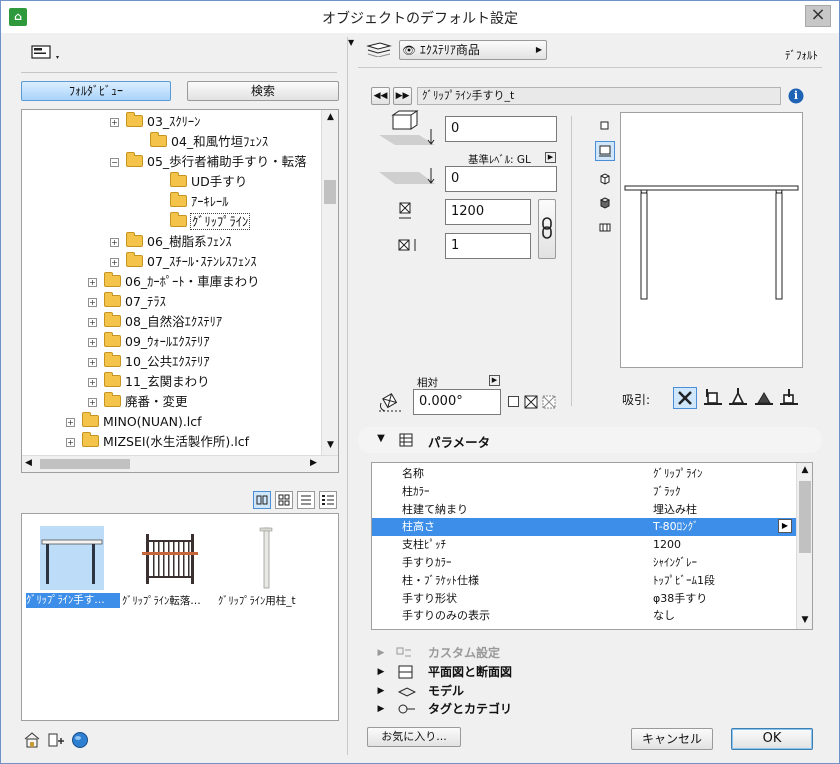 This screenshot has height=764, width=840. Describe the element at coordinates (457, 402) in the screenshot. I see `angle-input: 0.000°` at that location.